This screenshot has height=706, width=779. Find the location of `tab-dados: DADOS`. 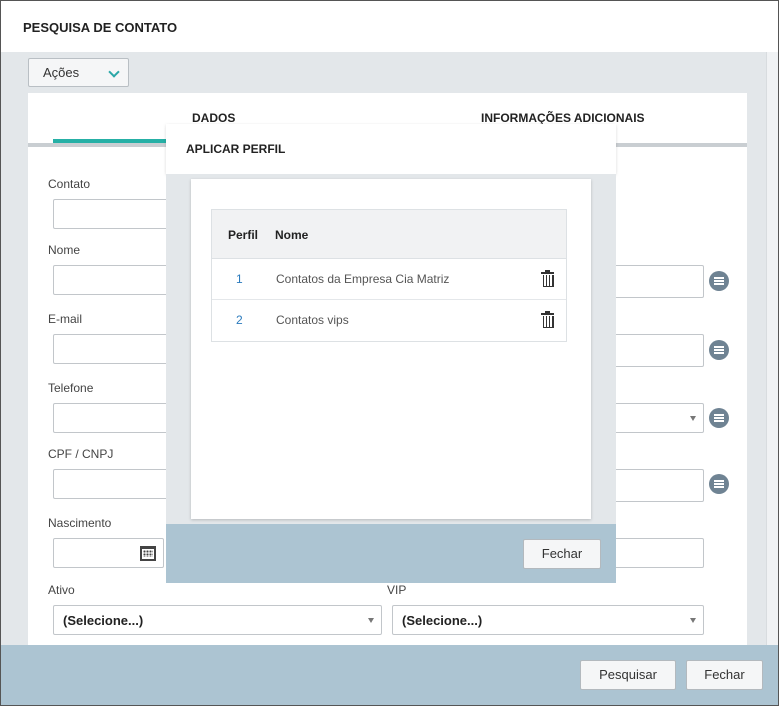

tab-dados: DADOS is located at coordinates (213, 118).